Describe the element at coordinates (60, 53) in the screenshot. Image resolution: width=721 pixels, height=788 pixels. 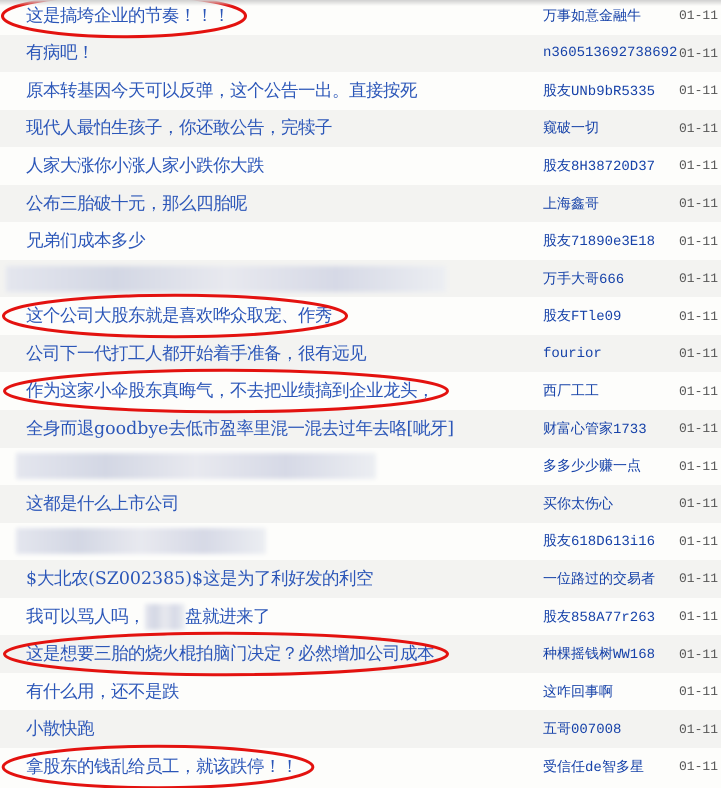
I see `post-title: 有病吧！` at that location.